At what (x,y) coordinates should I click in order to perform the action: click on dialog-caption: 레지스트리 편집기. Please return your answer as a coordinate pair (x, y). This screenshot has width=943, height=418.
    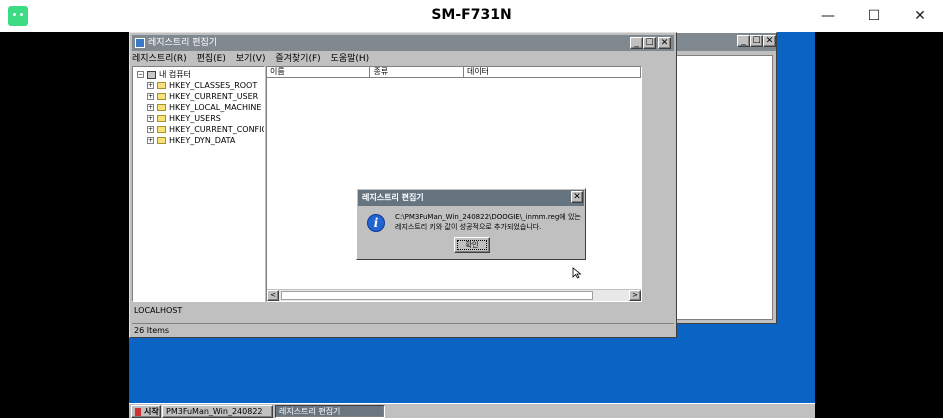
    Looking at the image, I should click on (471, 198).